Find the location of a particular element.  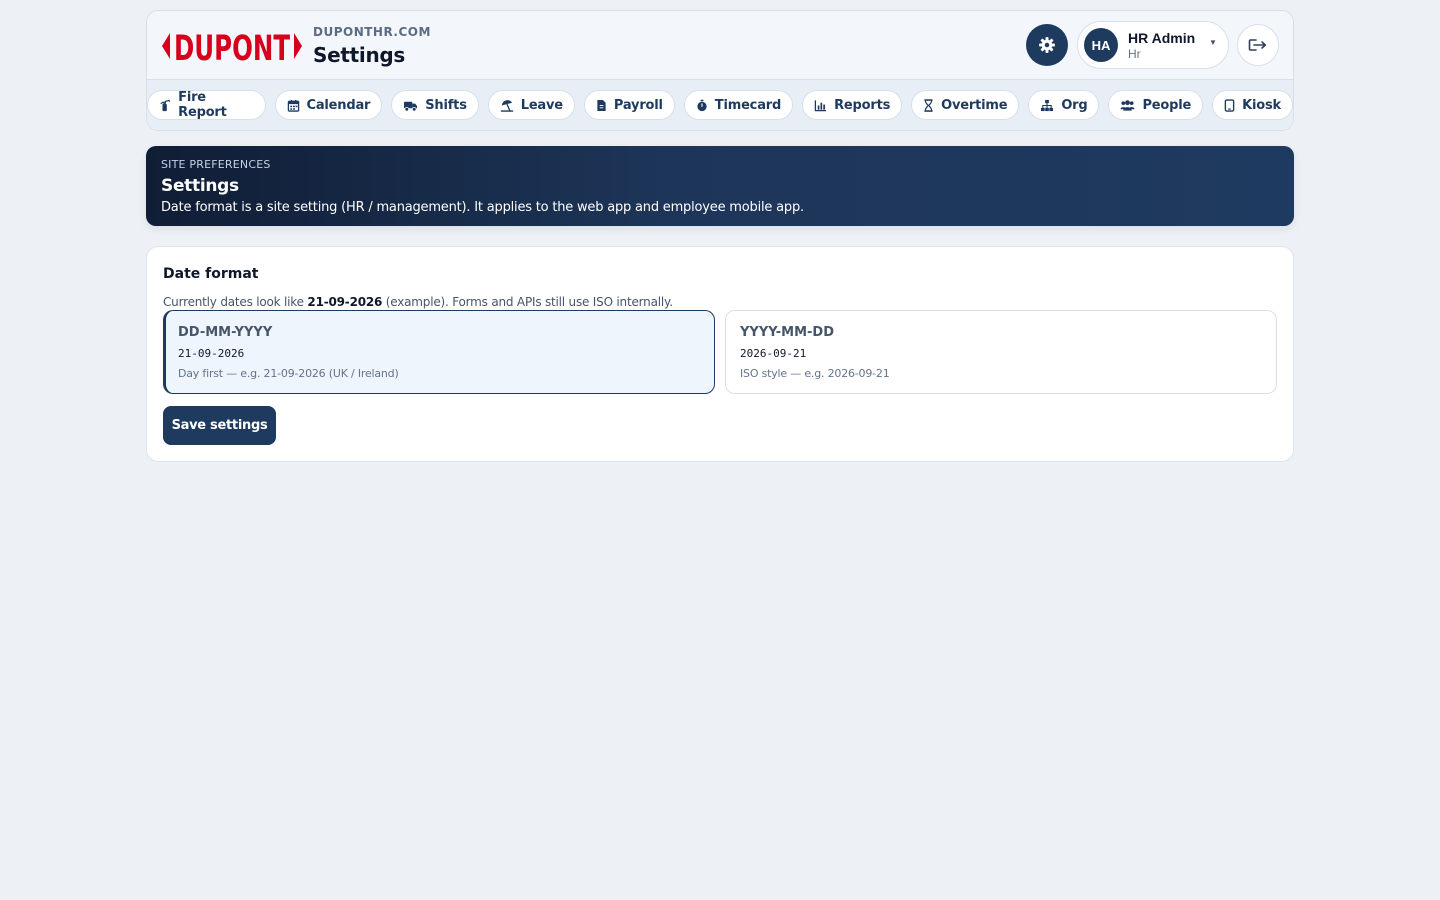

nav-reports: Reports is located at coordinates (852, 105).